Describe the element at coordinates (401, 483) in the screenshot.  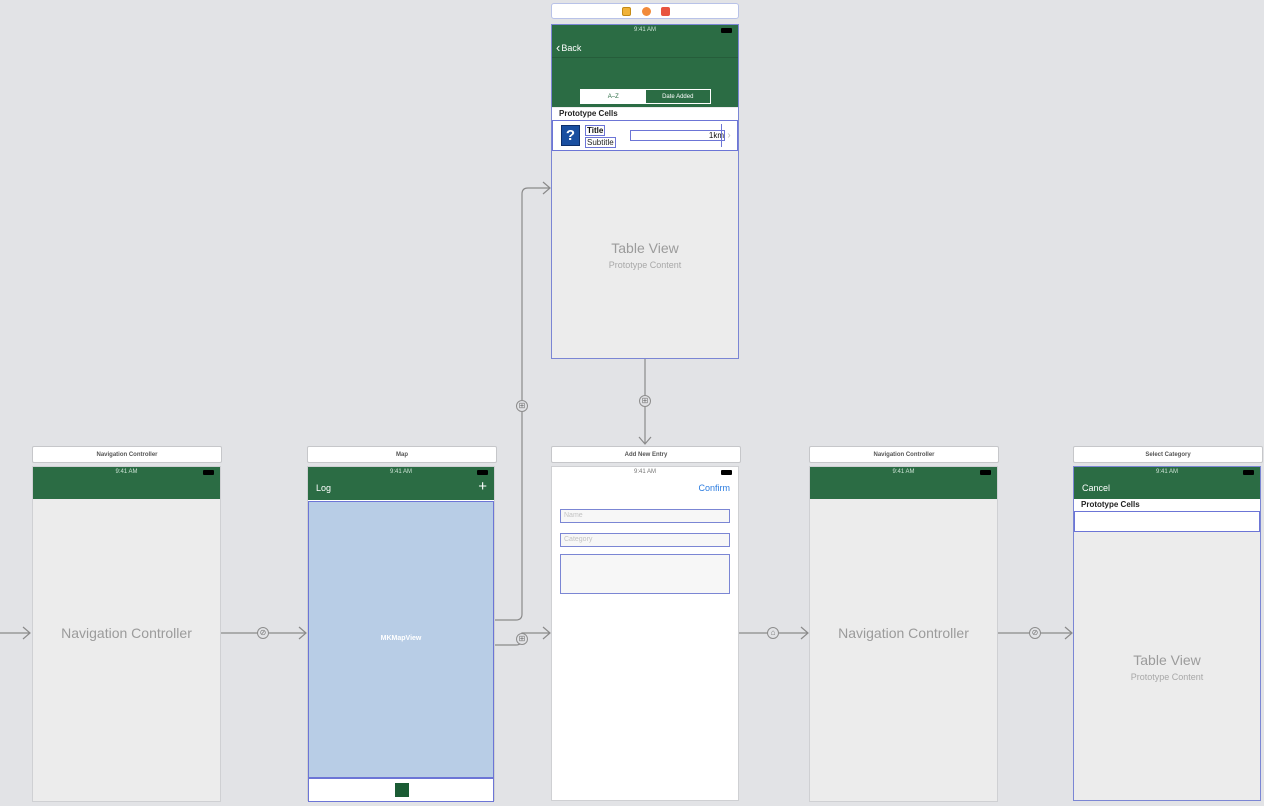
I see `navigation-bar: 9:41 AM Log +` at that location.